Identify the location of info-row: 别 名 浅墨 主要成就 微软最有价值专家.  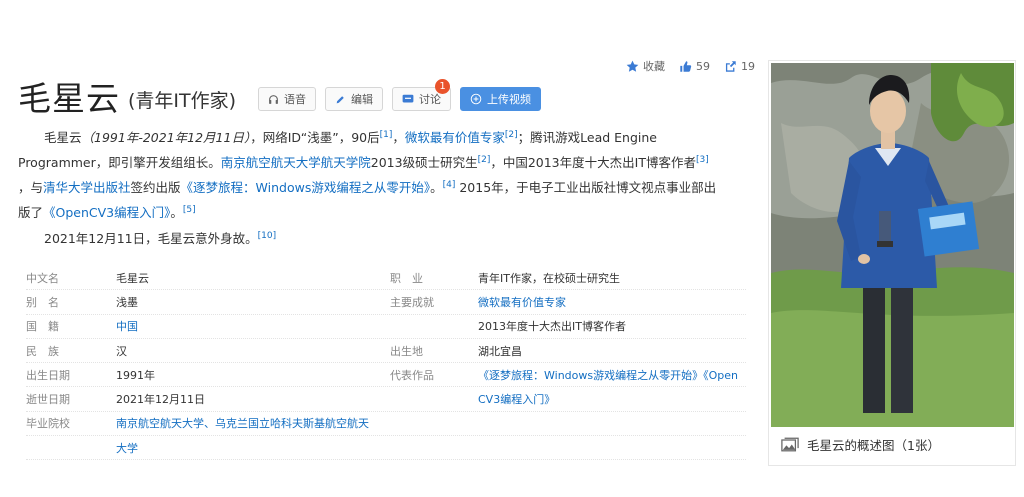
(386, 302).